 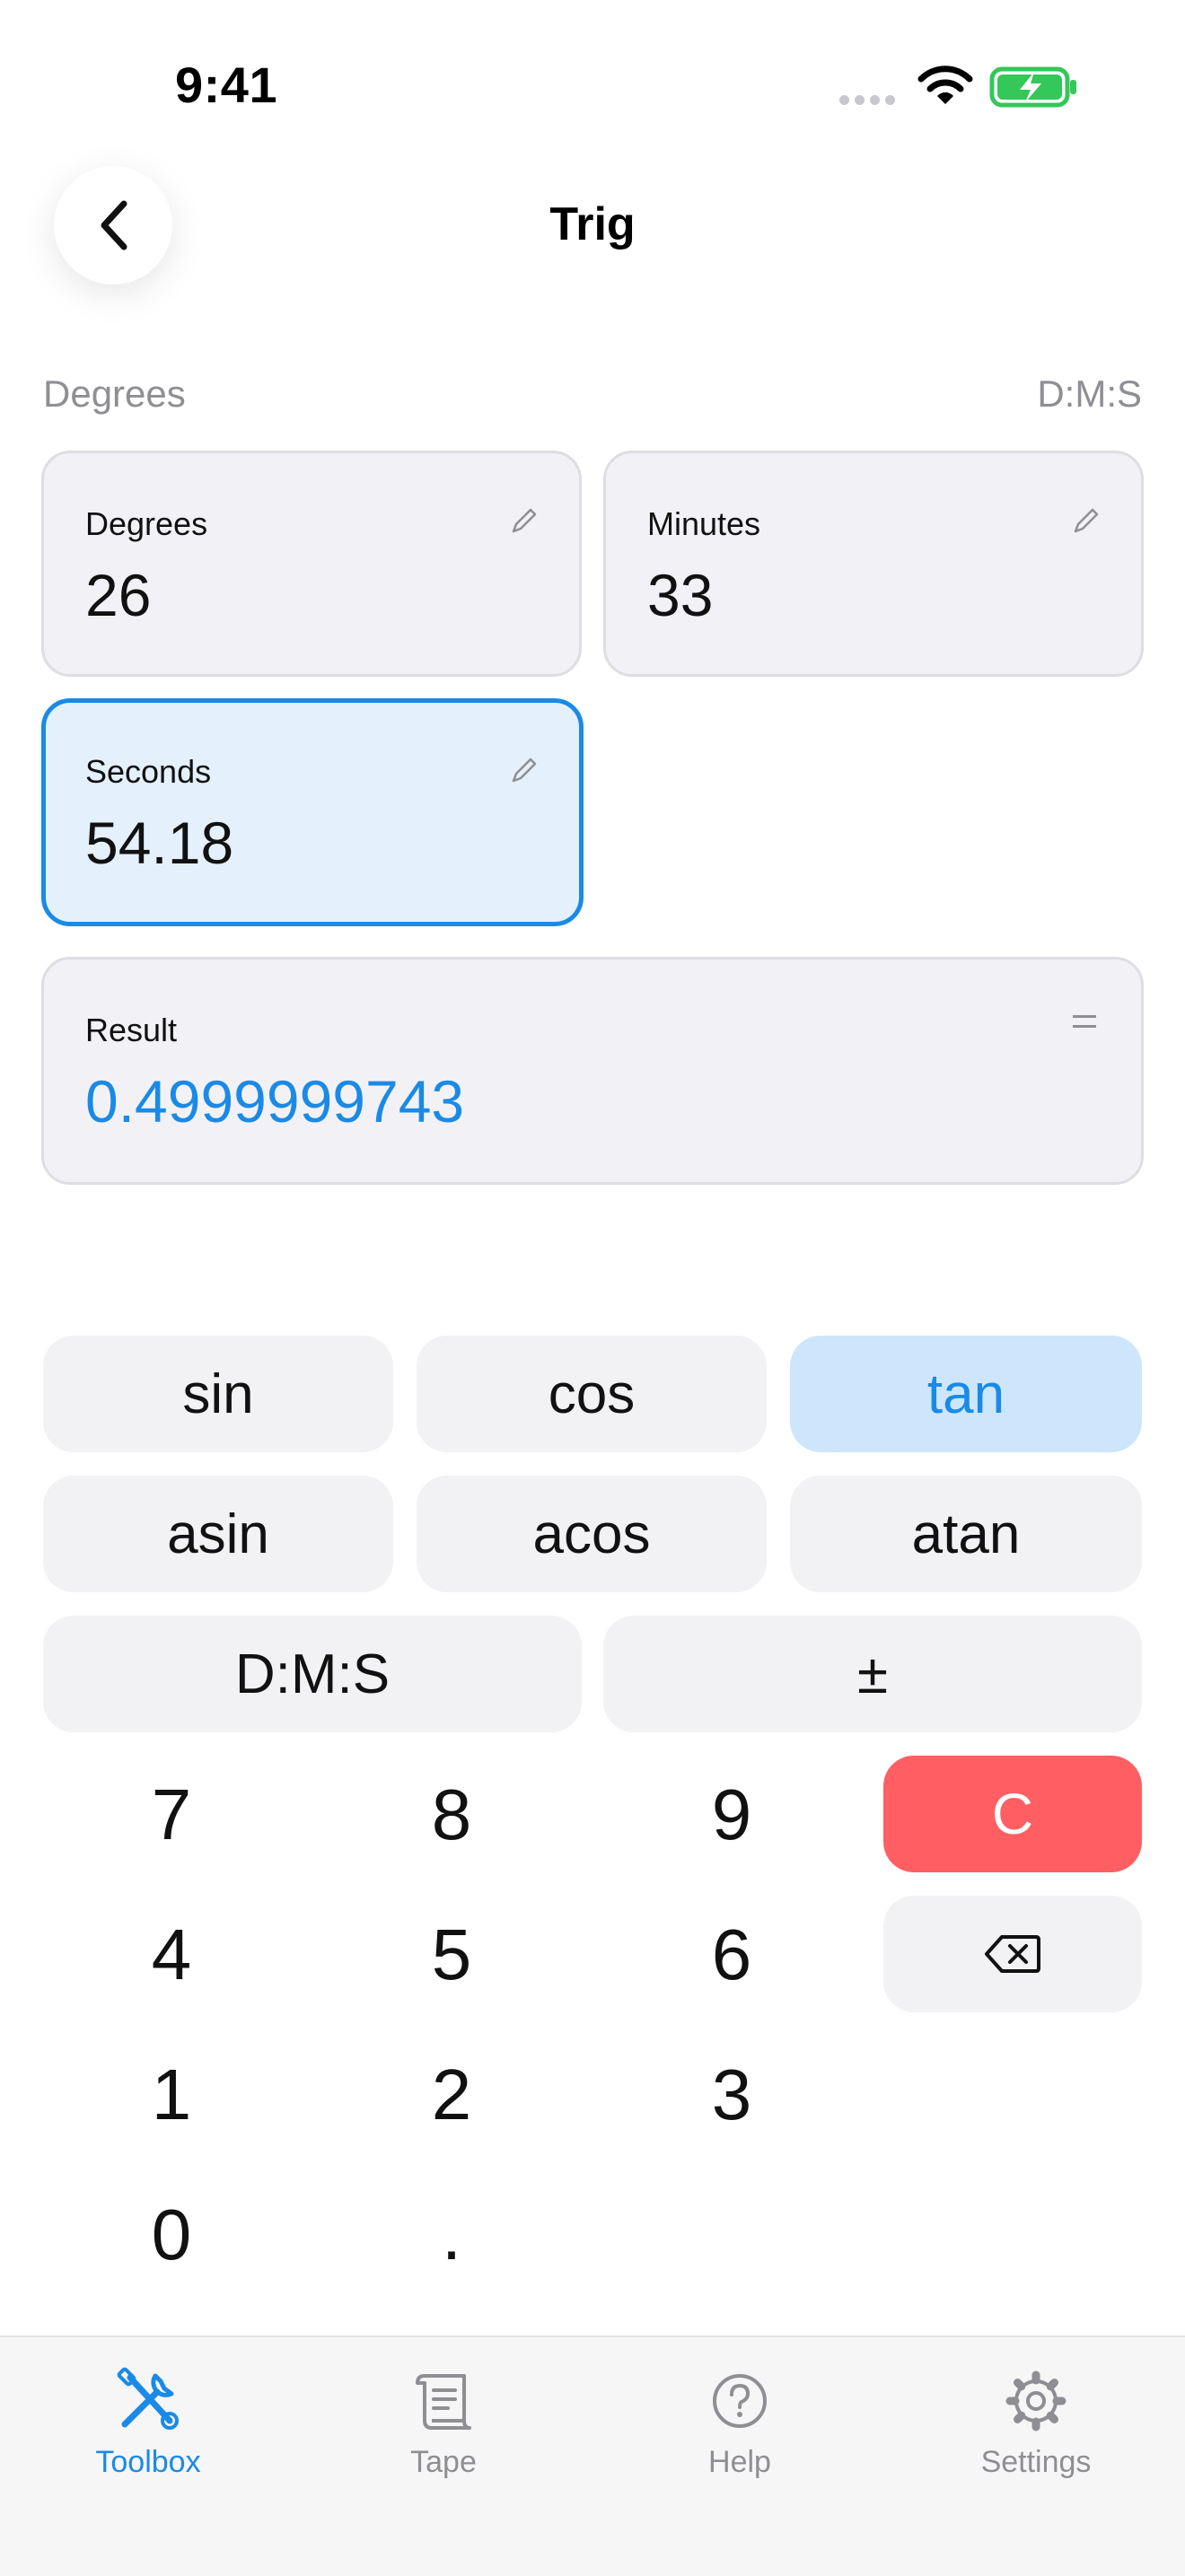 I want to click on tab-help: Help, so click(x=739, y=2422).